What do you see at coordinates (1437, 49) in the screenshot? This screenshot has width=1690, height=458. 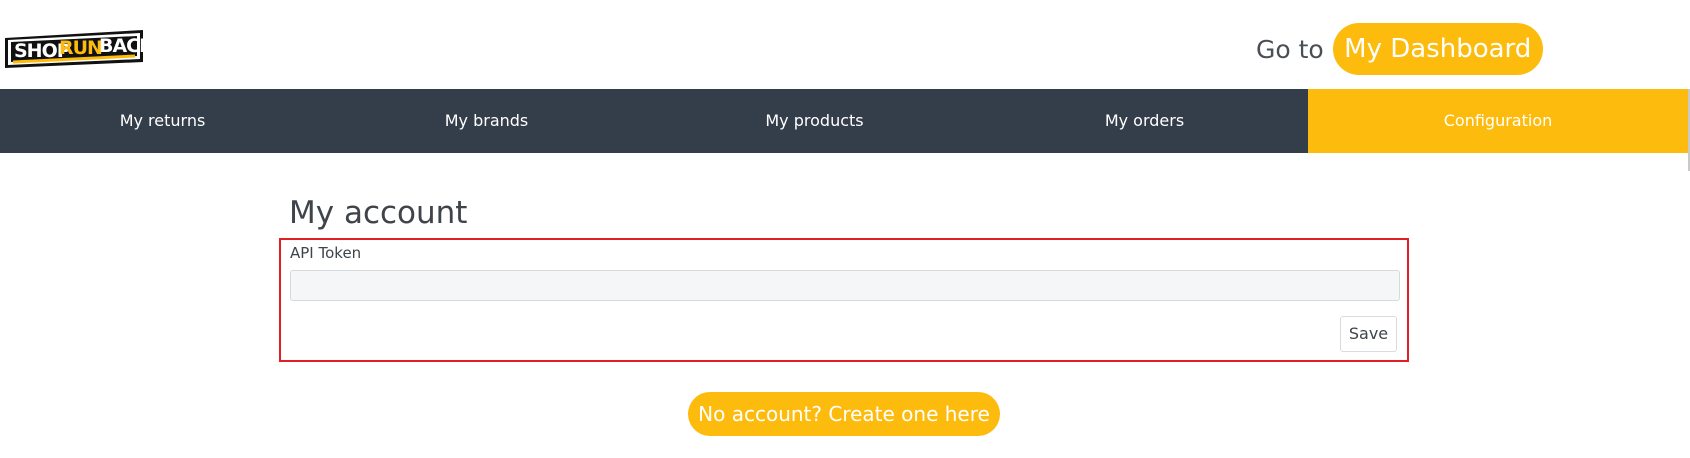 I see `my-dashboard-button: My Dashboard` at bounding box center [1437, 49].